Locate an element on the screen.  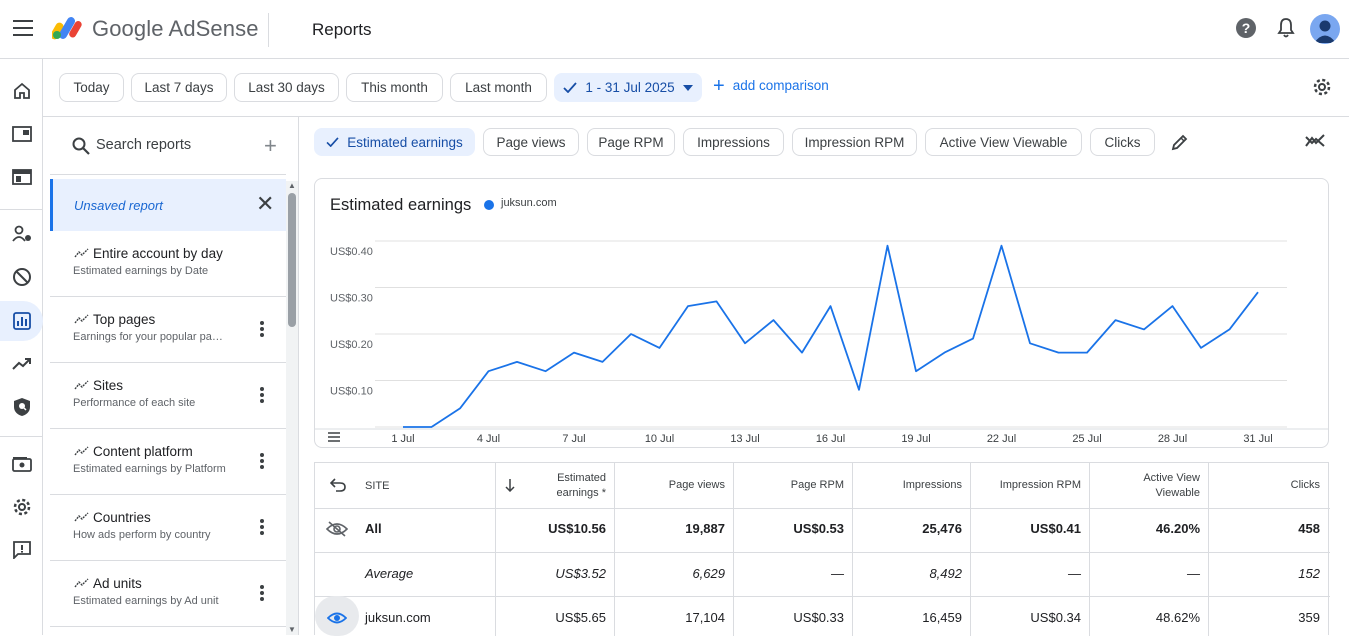
settings-icon is located at coordinates (21, 507).